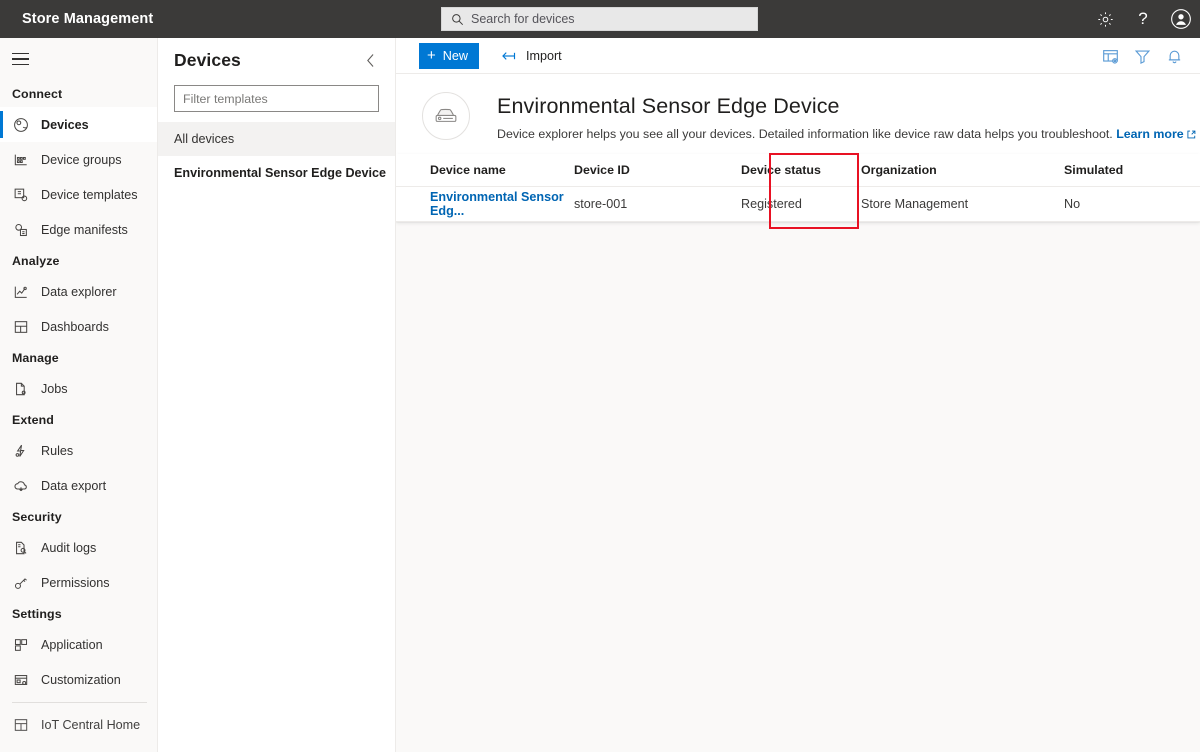  What do you see at coordinates (21, 292) in the screenshot?
I see `data-explorer-icon` at bounding box center [21, 292].